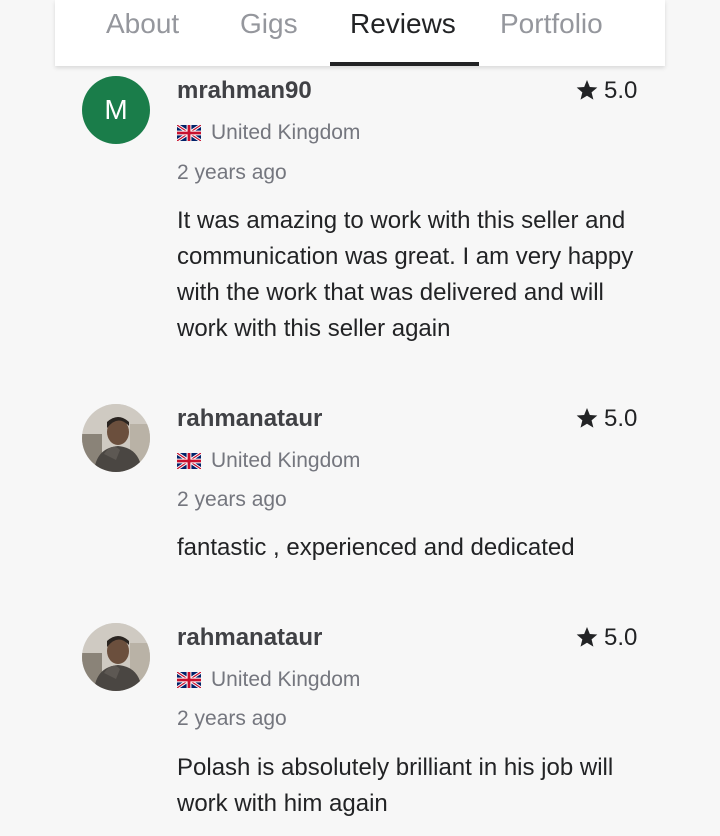 This screenshot has height=836, width=720. What do you see at coordinates (404, 64) in the screenshot?
I see `active-tab-indicator` at bounding box center [404, 64].